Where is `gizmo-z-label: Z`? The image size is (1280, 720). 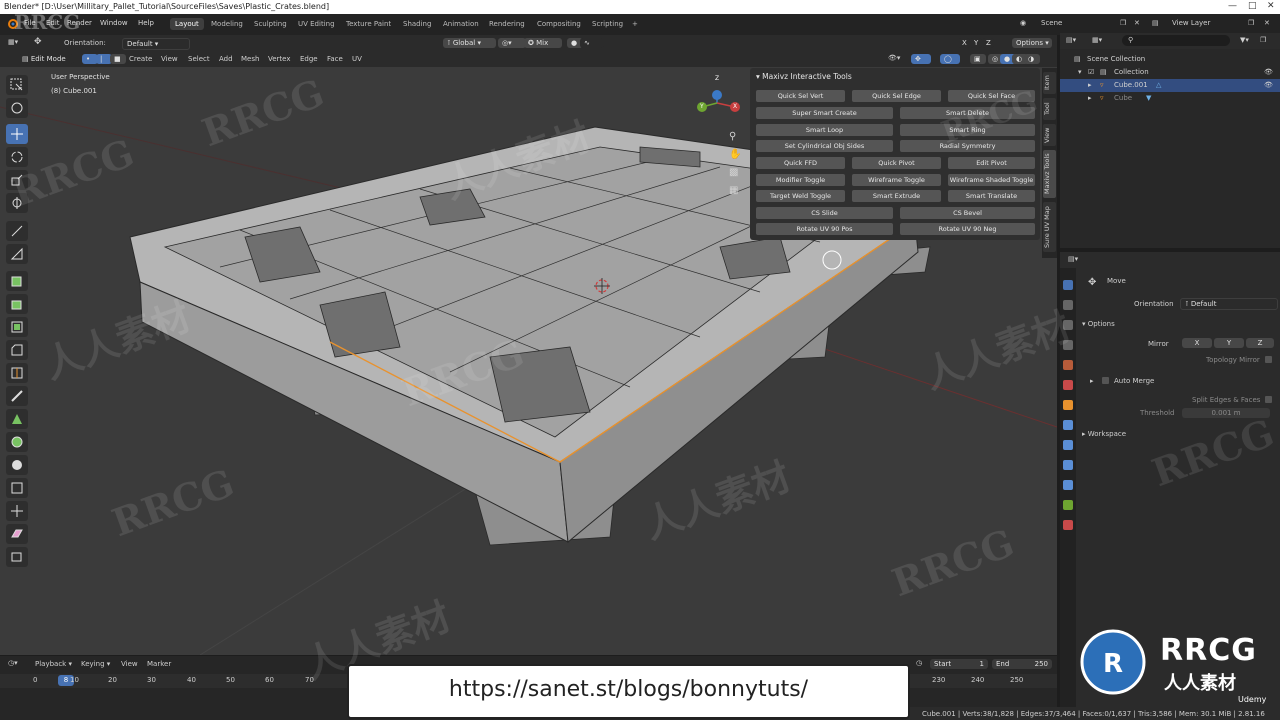 gizmo-z-label: Z is located at coordinates (717, 78).